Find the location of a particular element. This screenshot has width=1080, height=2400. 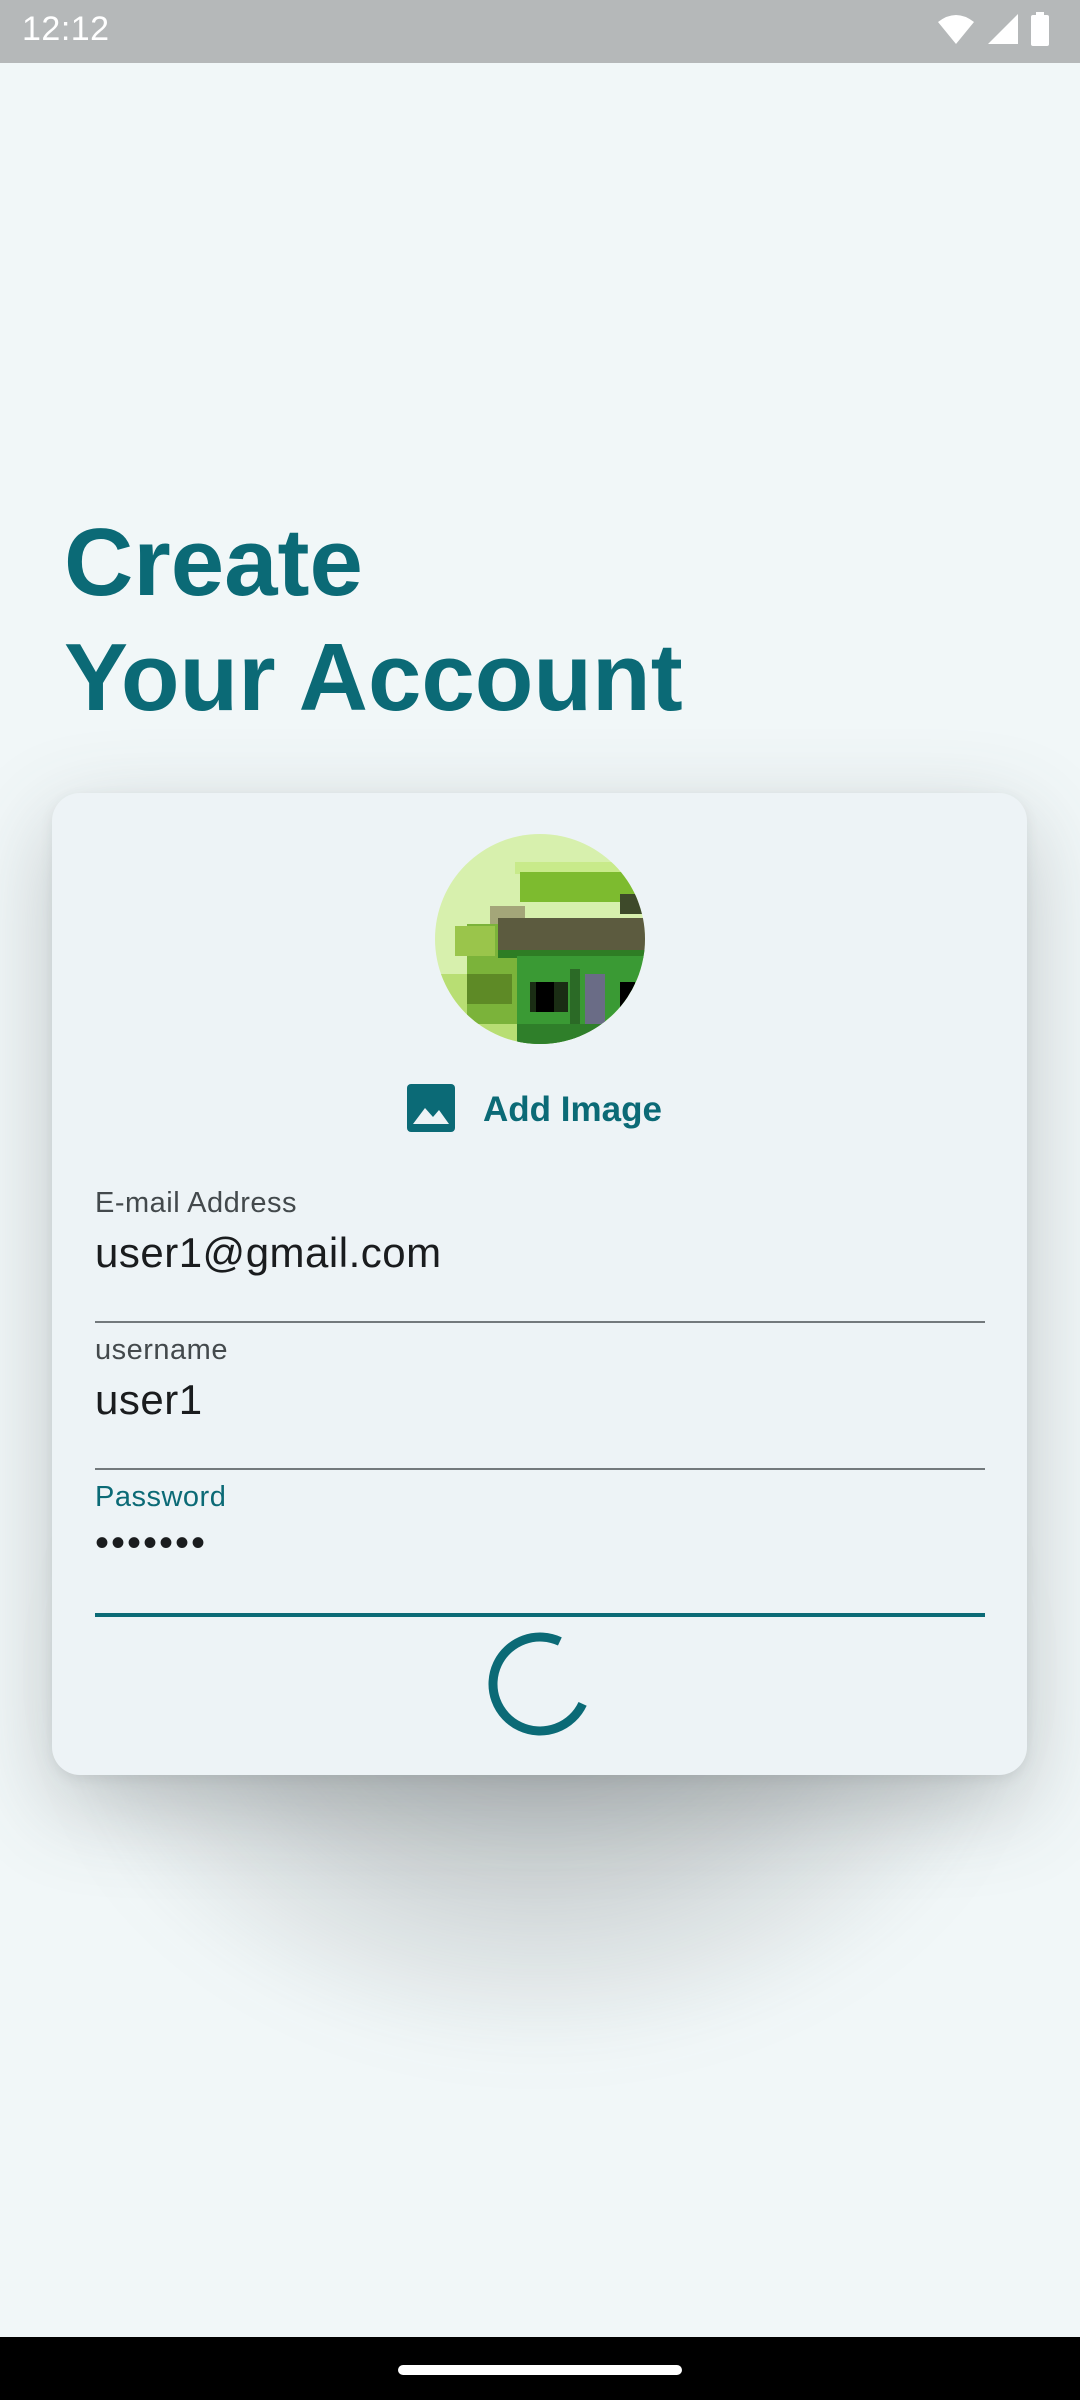

navigation-bar is located at coordinates (540, 2368).